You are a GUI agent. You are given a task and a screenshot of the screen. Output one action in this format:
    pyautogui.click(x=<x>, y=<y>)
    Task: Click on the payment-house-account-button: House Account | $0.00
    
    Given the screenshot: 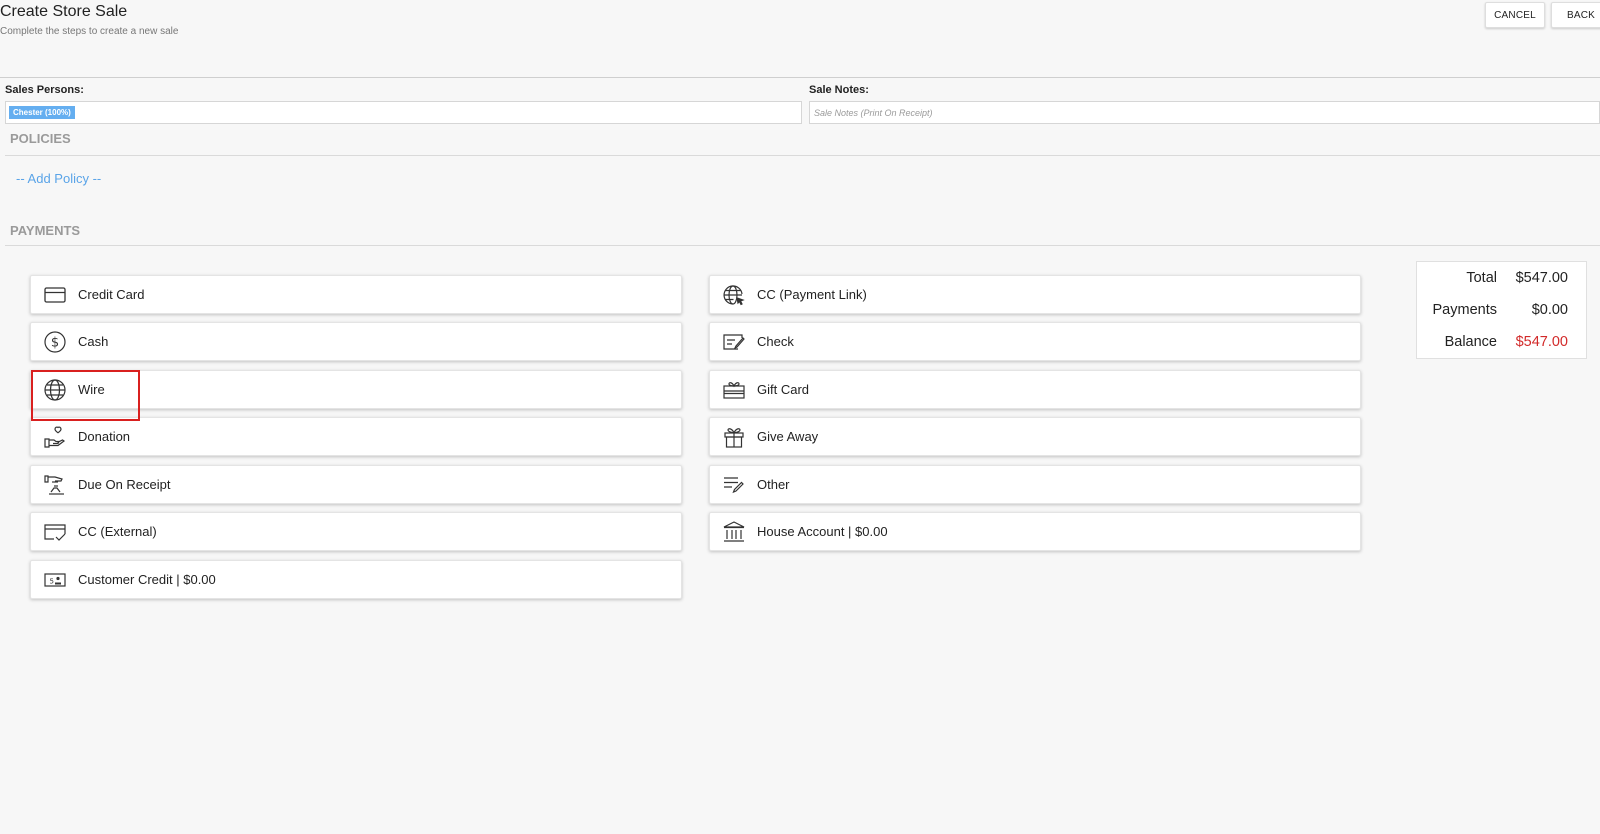 What is the action you would take?
    pyautogui.click(x=1035, y=531)
    